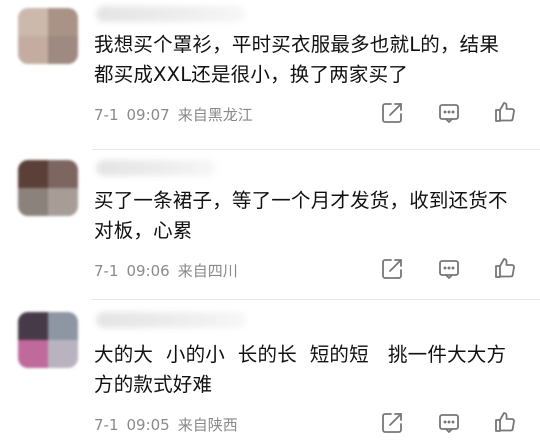 The image size is (540, 448). What do you see at coordinates (301, 215) in the screenshot?
I see `comment-text: 买了一条裙子，等了一个月才发货，收到还货不对板，心累` at bounding box center [301, 215].